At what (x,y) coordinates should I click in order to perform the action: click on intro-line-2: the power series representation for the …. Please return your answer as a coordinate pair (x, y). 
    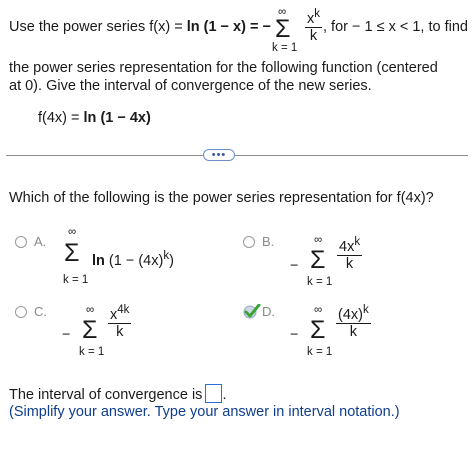
    Looking at the image, I should click on (223, 68).